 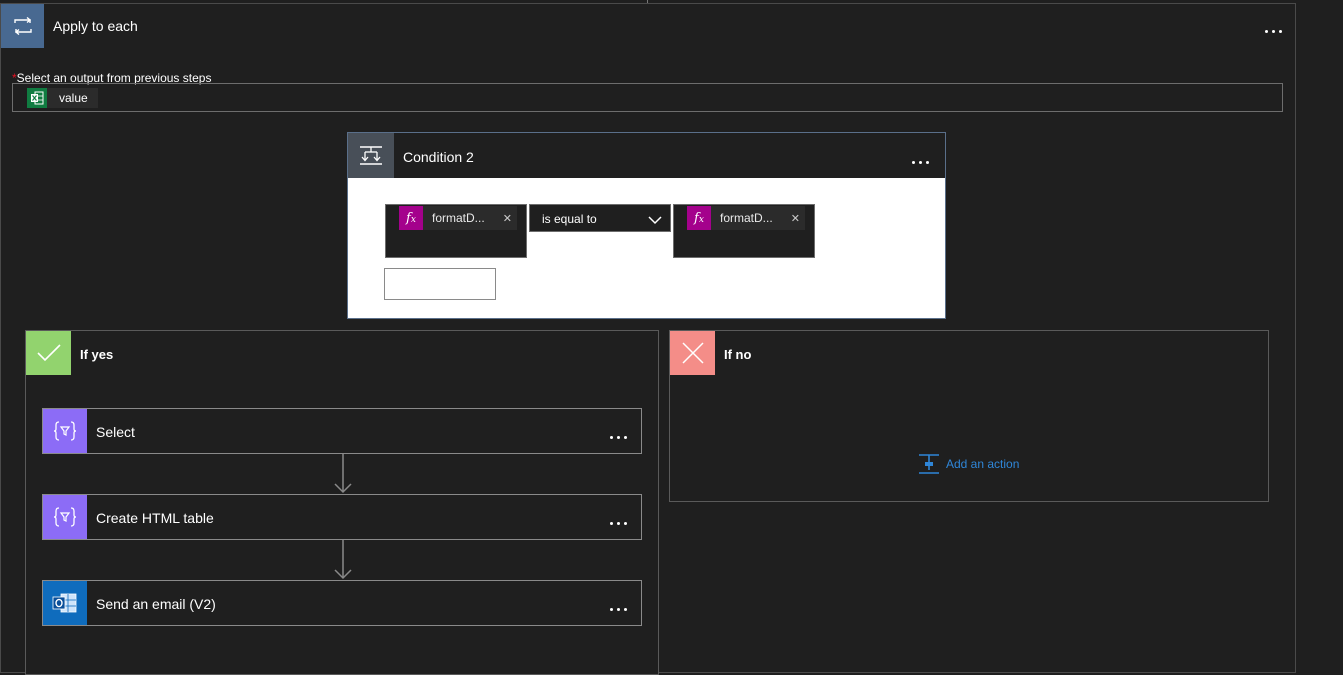 What do you see at coordinates (920, 160) in the screenshot?
I see `condition-more-options-icon` at bounding box center [920, 160].